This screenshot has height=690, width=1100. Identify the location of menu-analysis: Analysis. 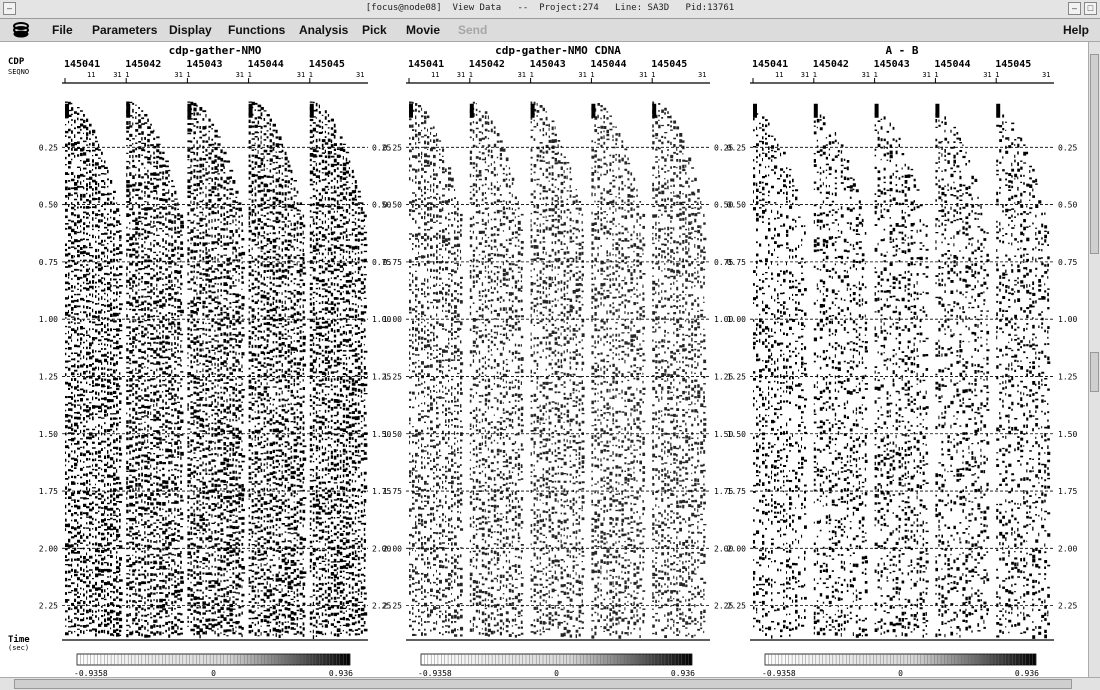
(323, 30).